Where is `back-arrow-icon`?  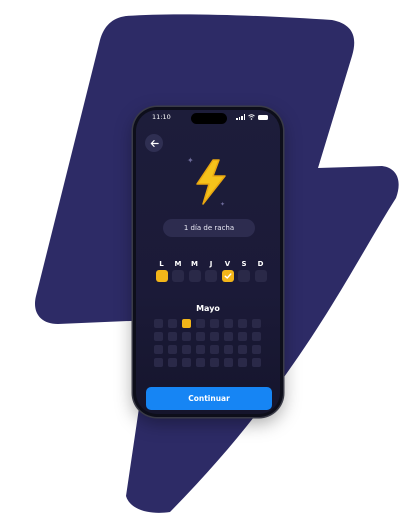 back-arrow-icon is located at coordinates (154, 143).